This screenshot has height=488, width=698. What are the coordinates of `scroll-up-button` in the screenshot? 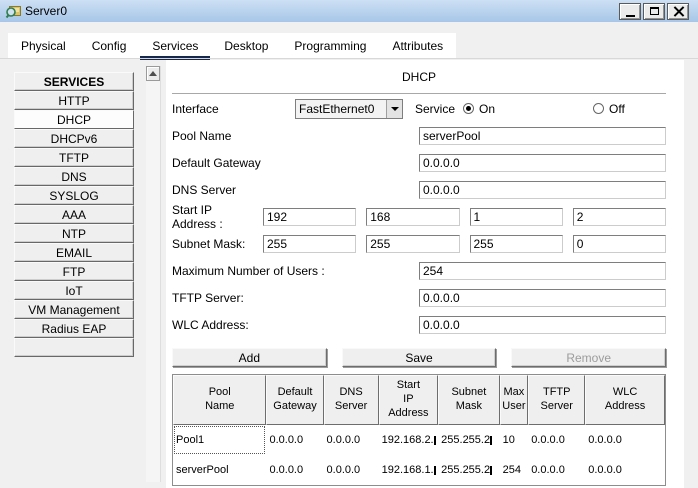 It's located at (153, 73).